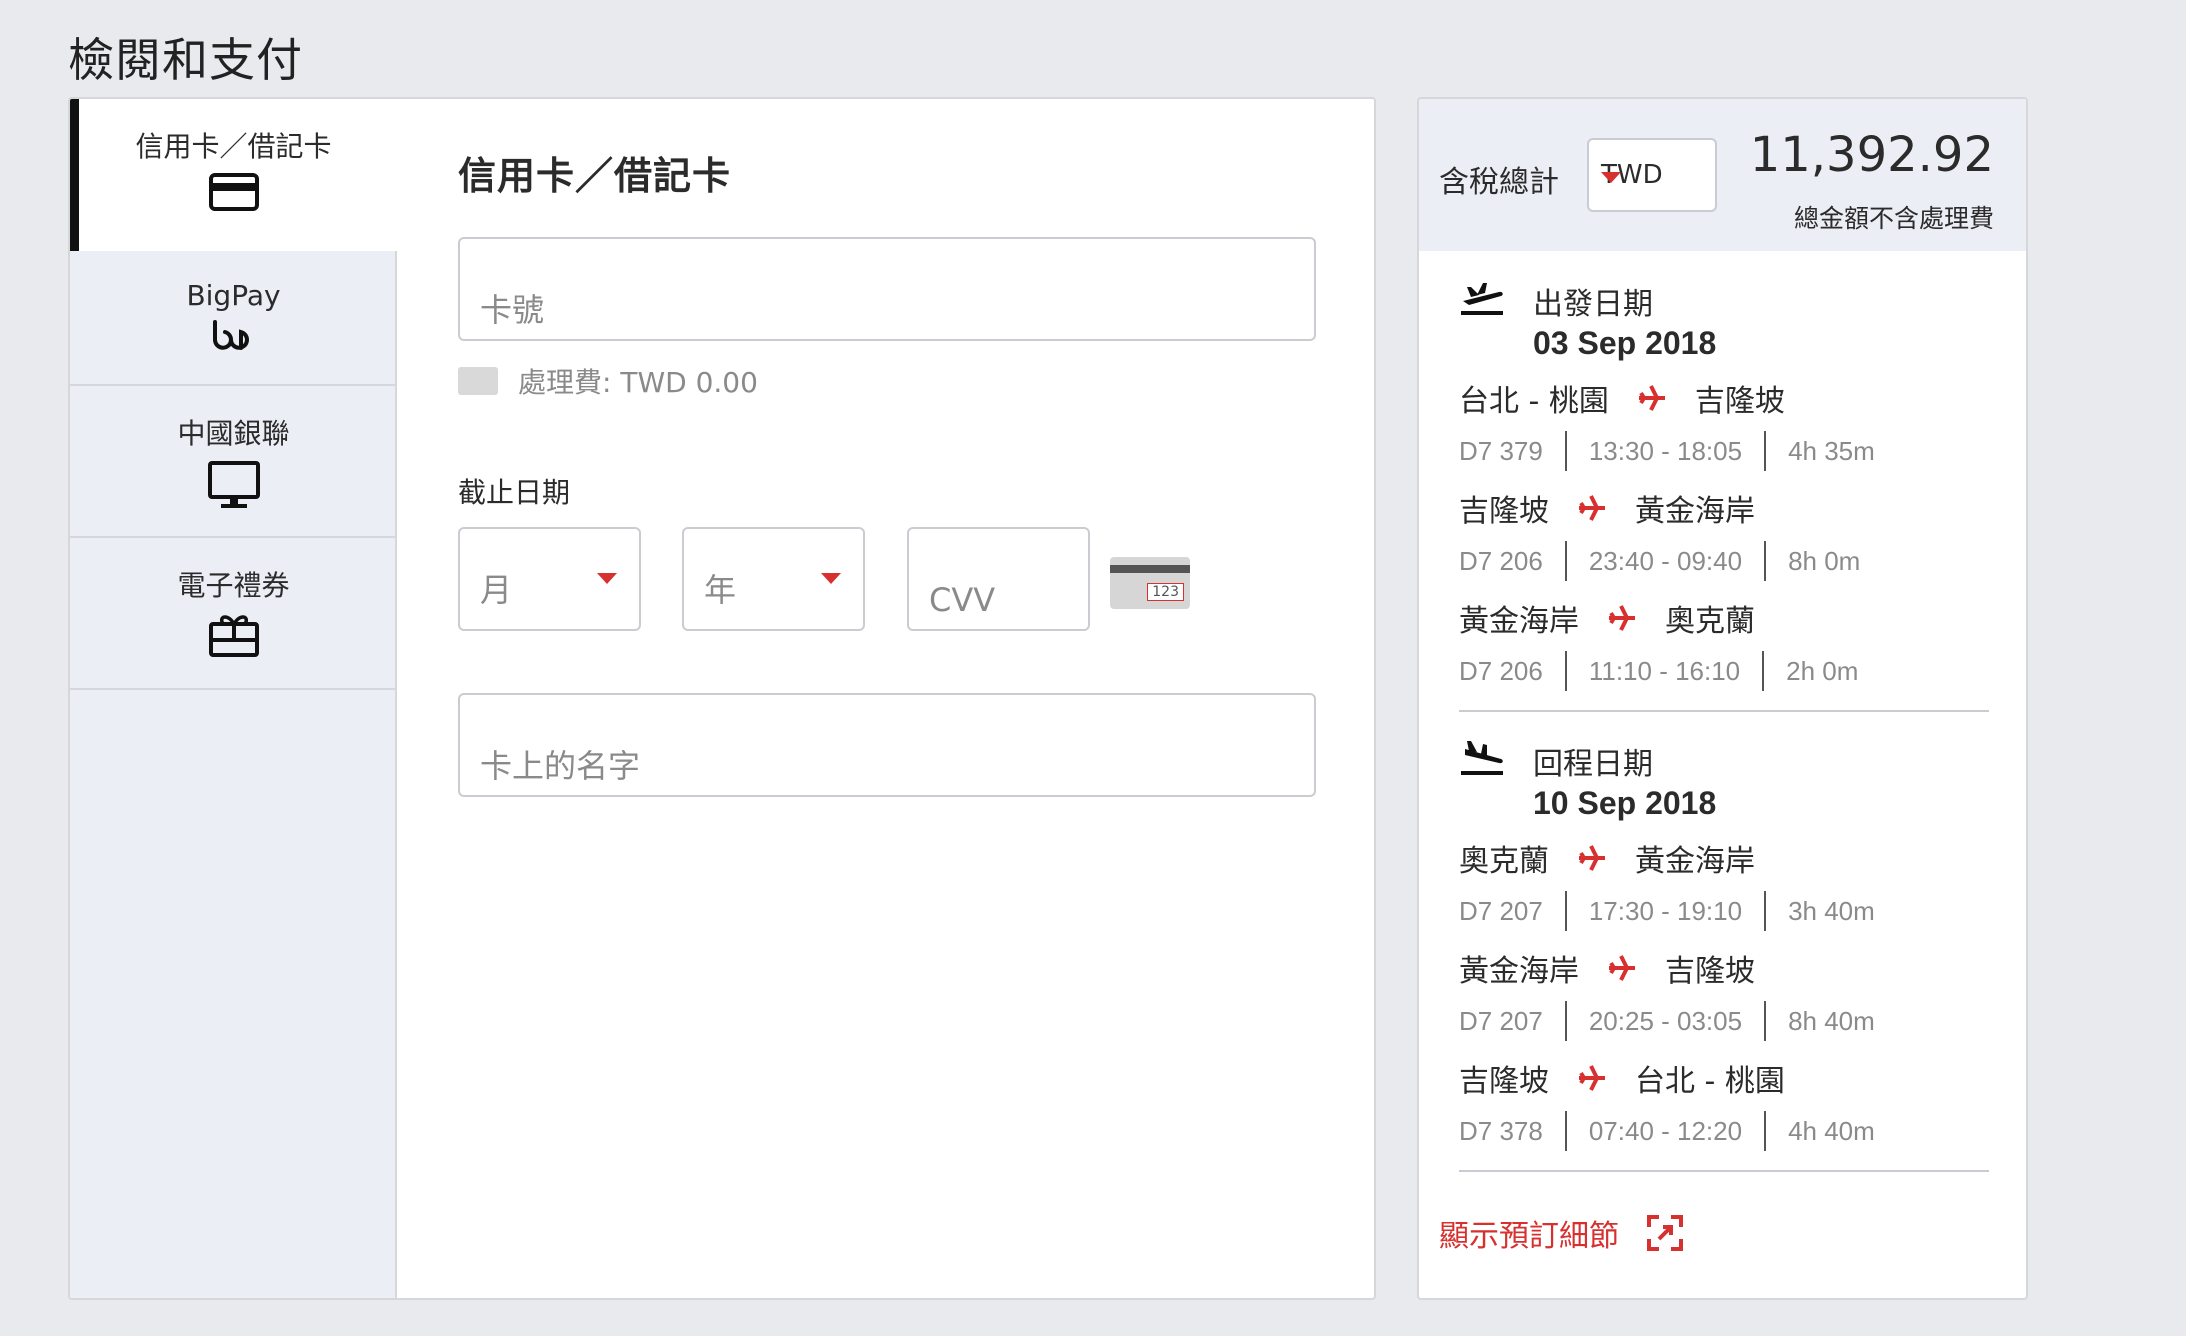 This screenshot has height=1336, width=2186. I want to click on card-icon, so click(478, 381).